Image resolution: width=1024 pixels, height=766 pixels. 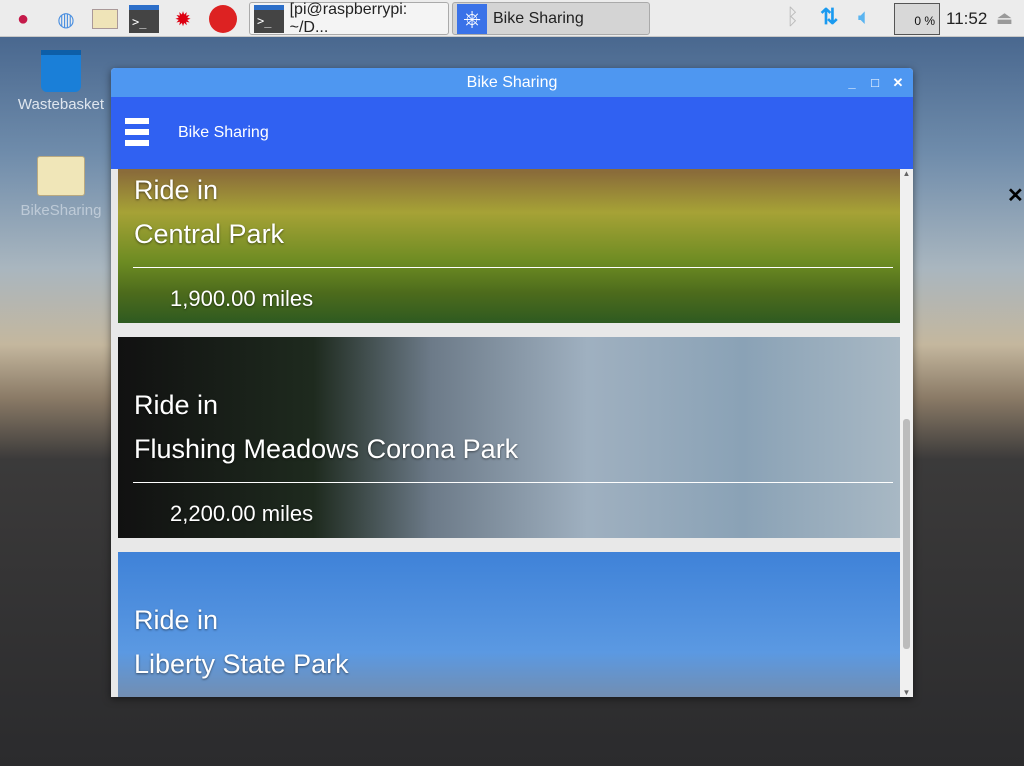 I want to click on desktop-icon-bikesharing: BikeSharing, so click(x=61, y=187).